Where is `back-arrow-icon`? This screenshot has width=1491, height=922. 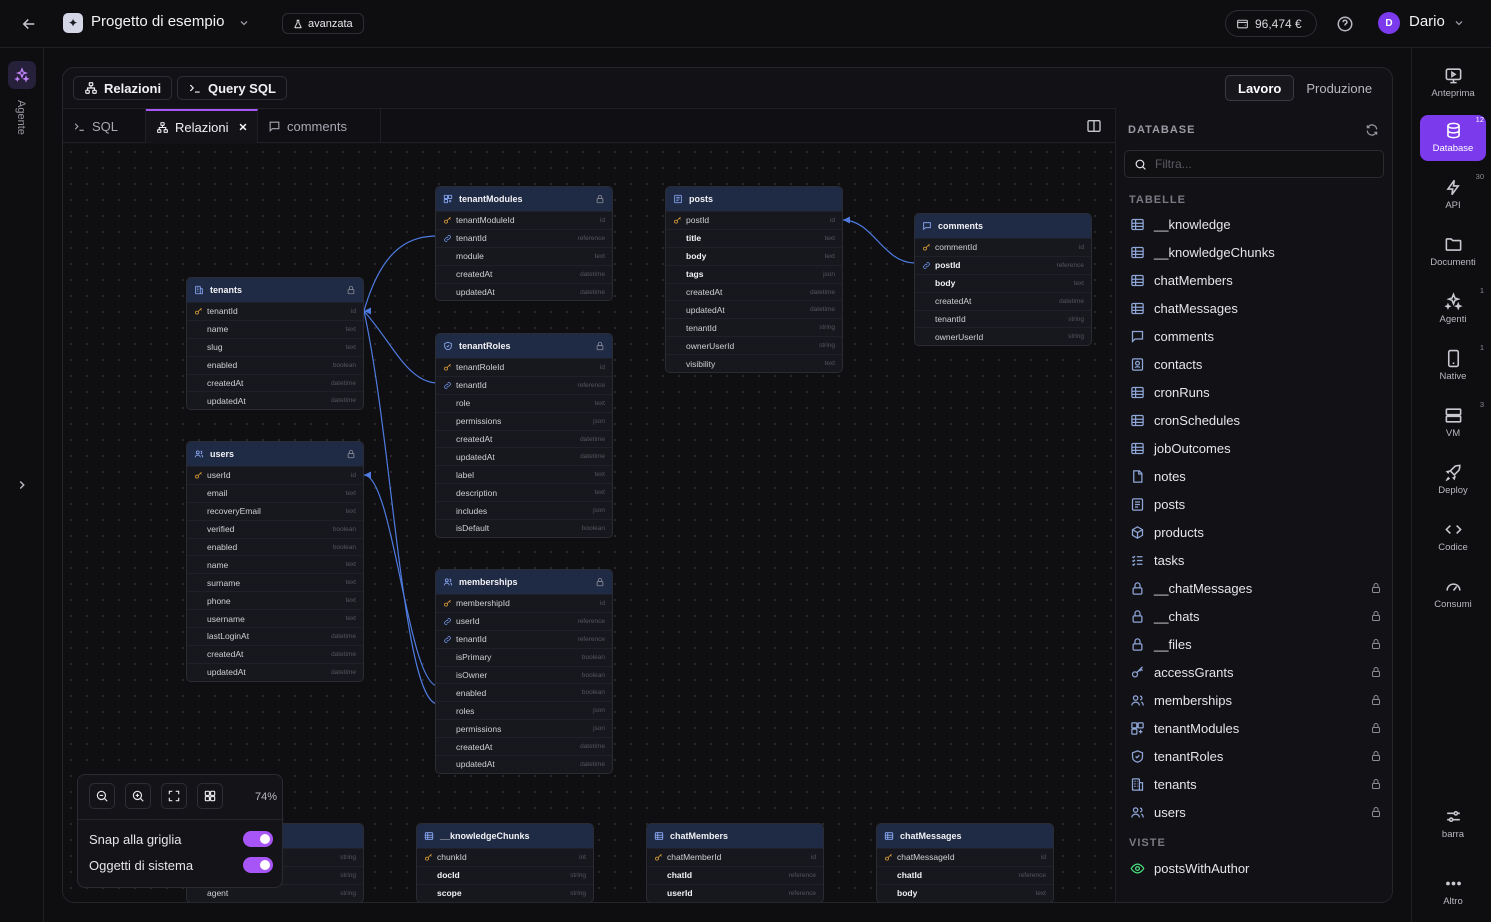 back-arrow-icon is located at coordinates (29, 24).